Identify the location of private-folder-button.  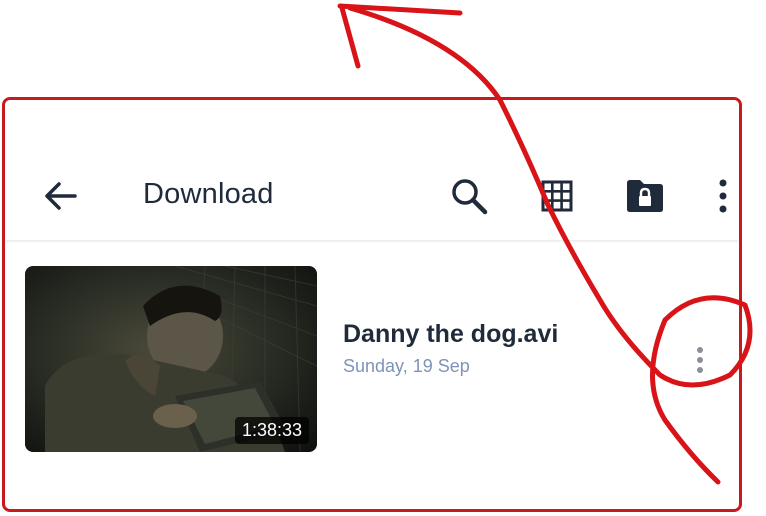
(645, 196).